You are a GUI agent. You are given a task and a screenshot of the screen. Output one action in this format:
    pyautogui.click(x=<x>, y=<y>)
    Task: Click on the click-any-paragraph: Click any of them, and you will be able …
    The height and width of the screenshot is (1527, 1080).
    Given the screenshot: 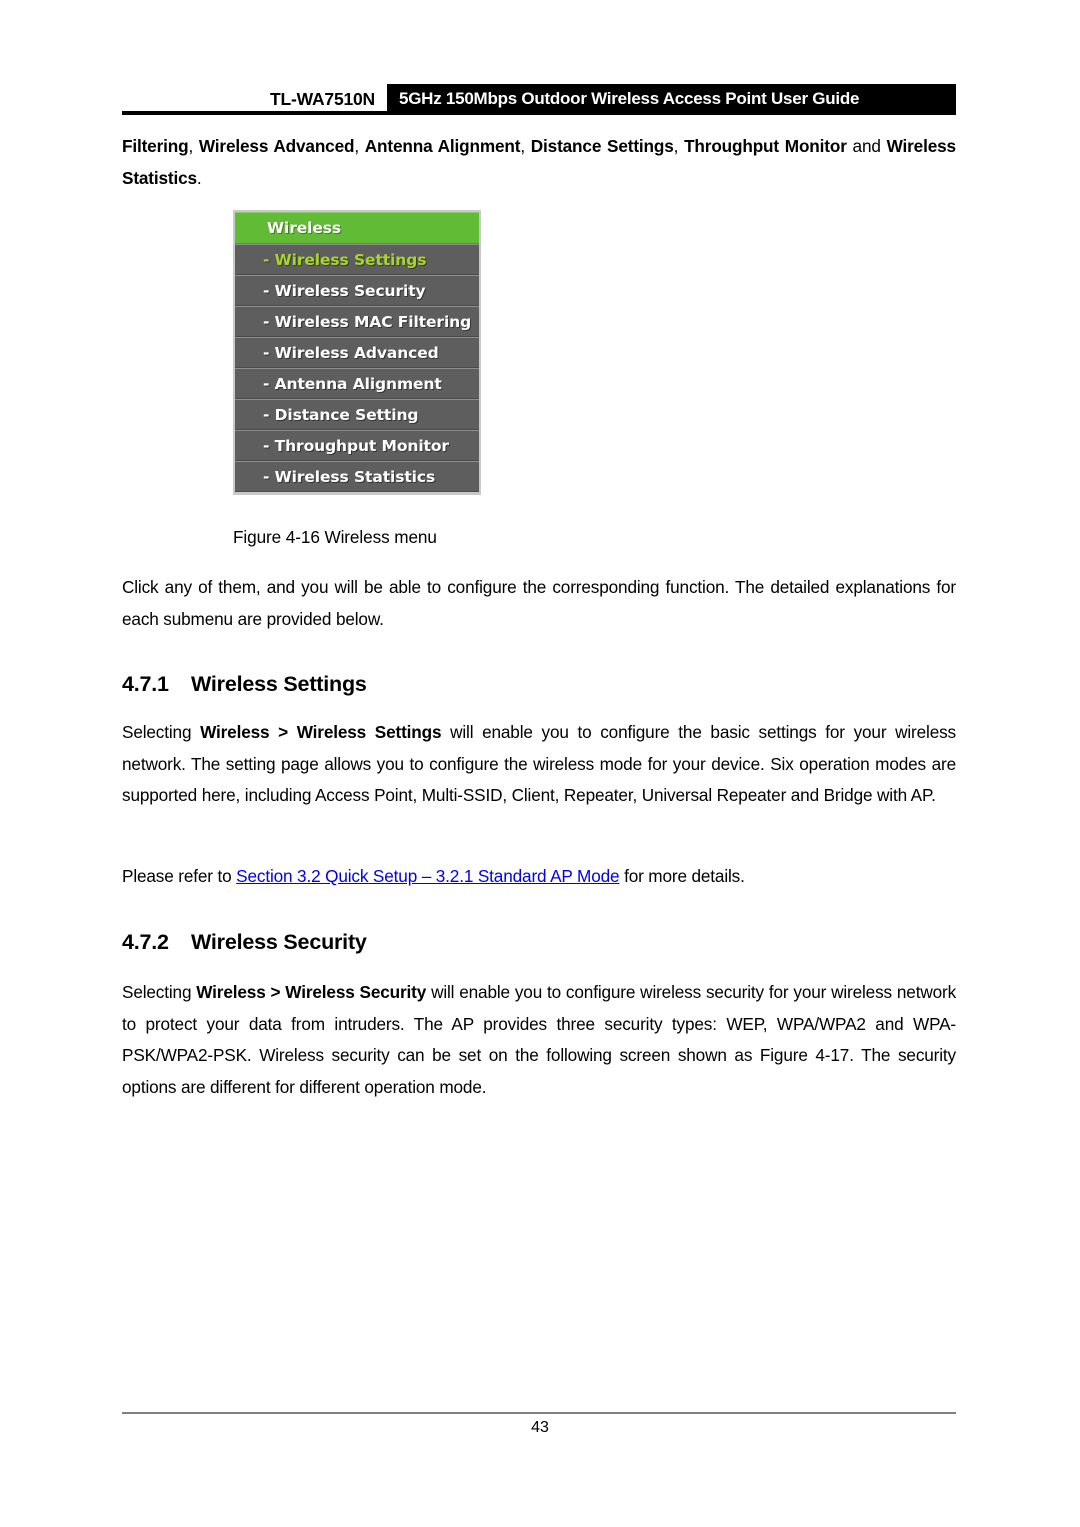 What is the action you would take?
    pyautogui.click(x=539, y=603)
    